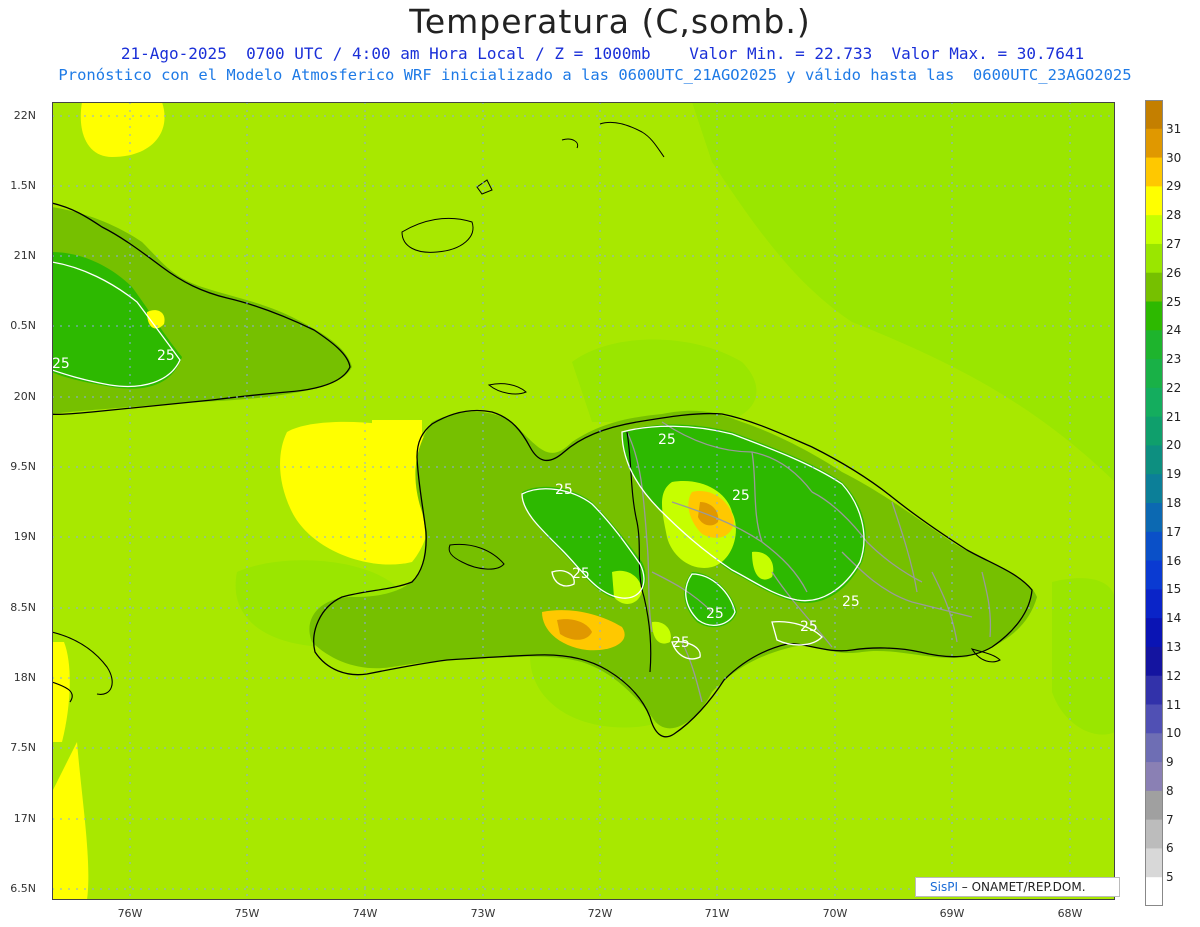  I want to click on map-title: Temperatura (C,somb.), so click(610, 21).